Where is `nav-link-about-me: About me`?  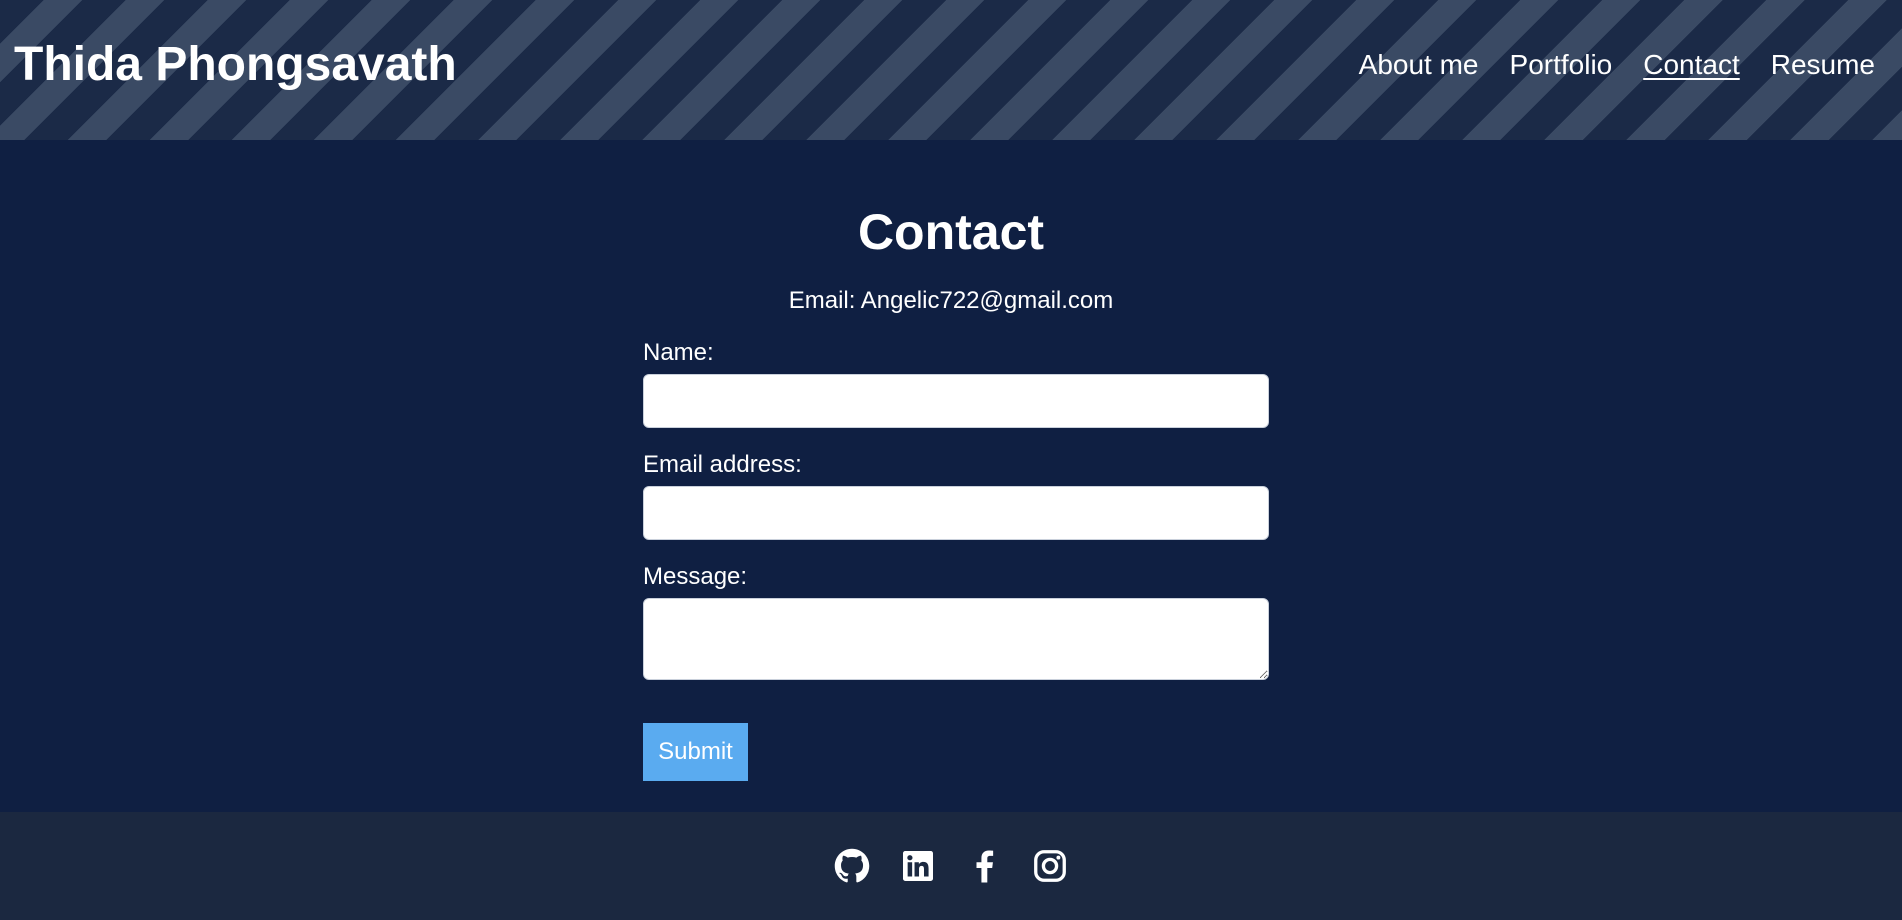 nav-link-about-me: About me is located at coordinates (1419, 65).